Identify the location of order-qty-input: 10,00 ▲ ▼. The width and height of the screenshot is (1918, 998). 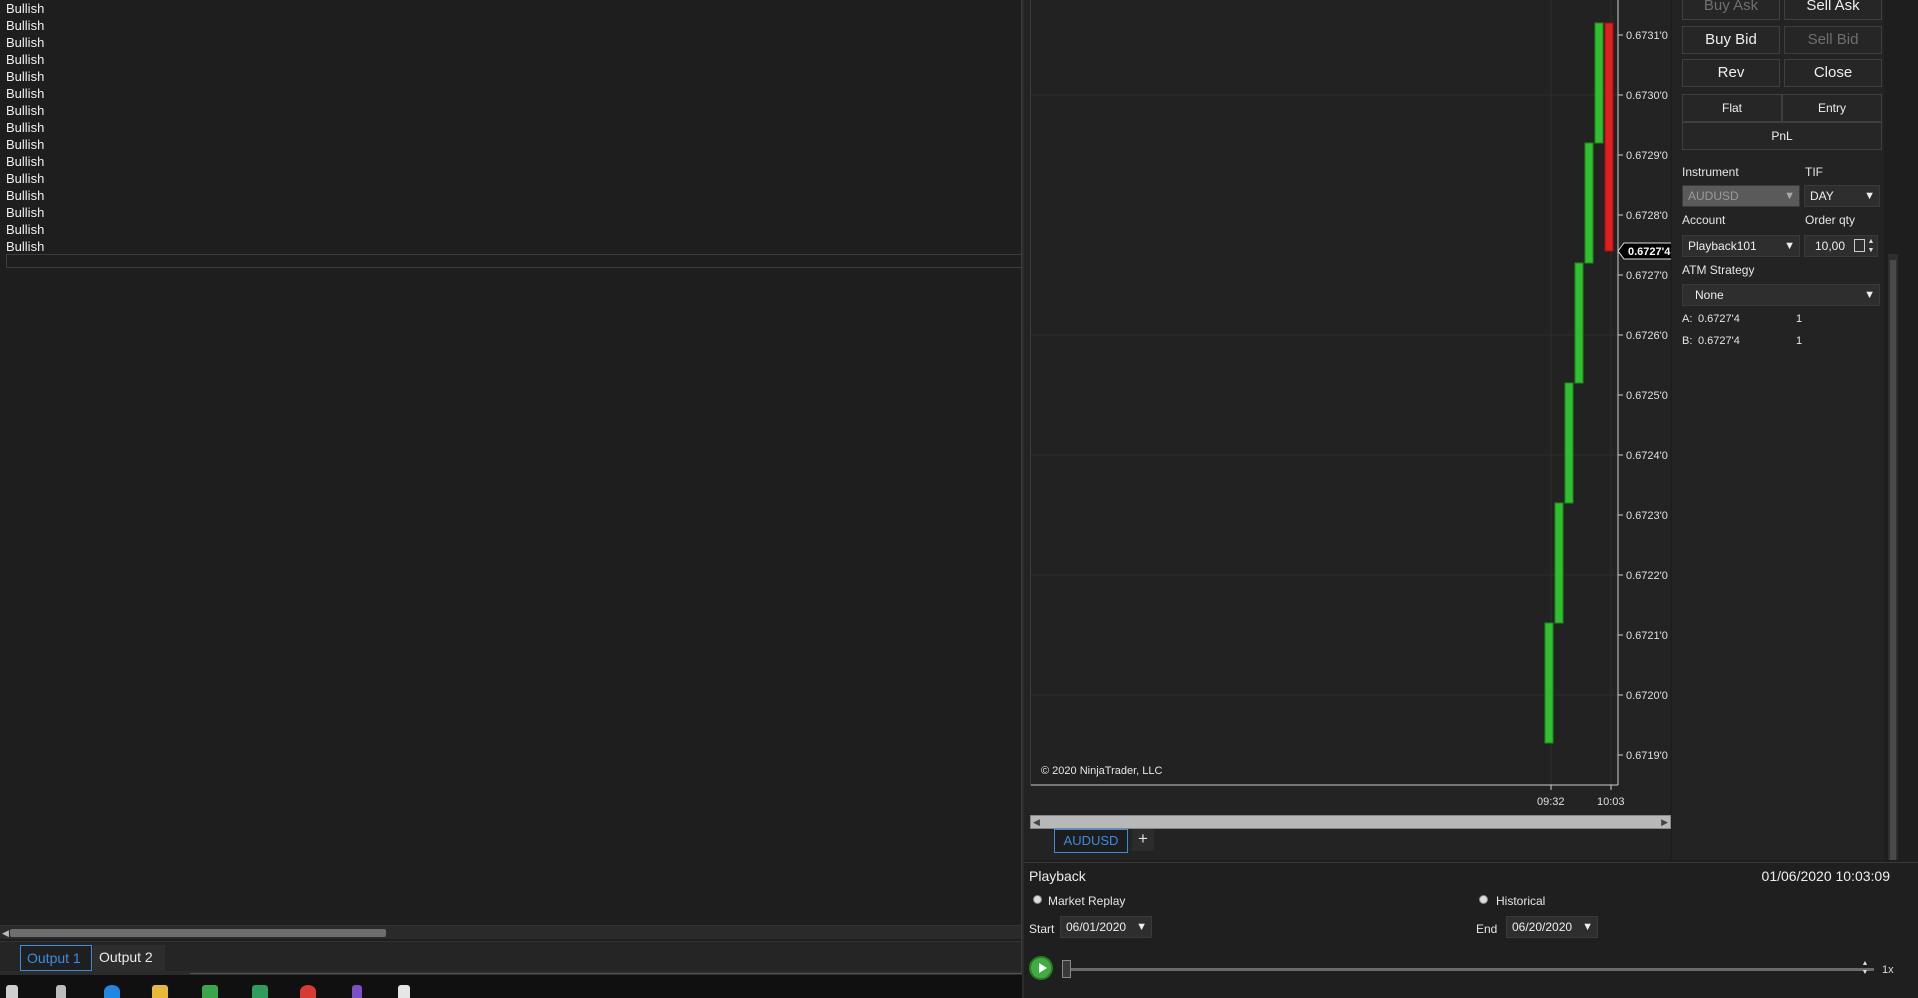
(1841, 246).